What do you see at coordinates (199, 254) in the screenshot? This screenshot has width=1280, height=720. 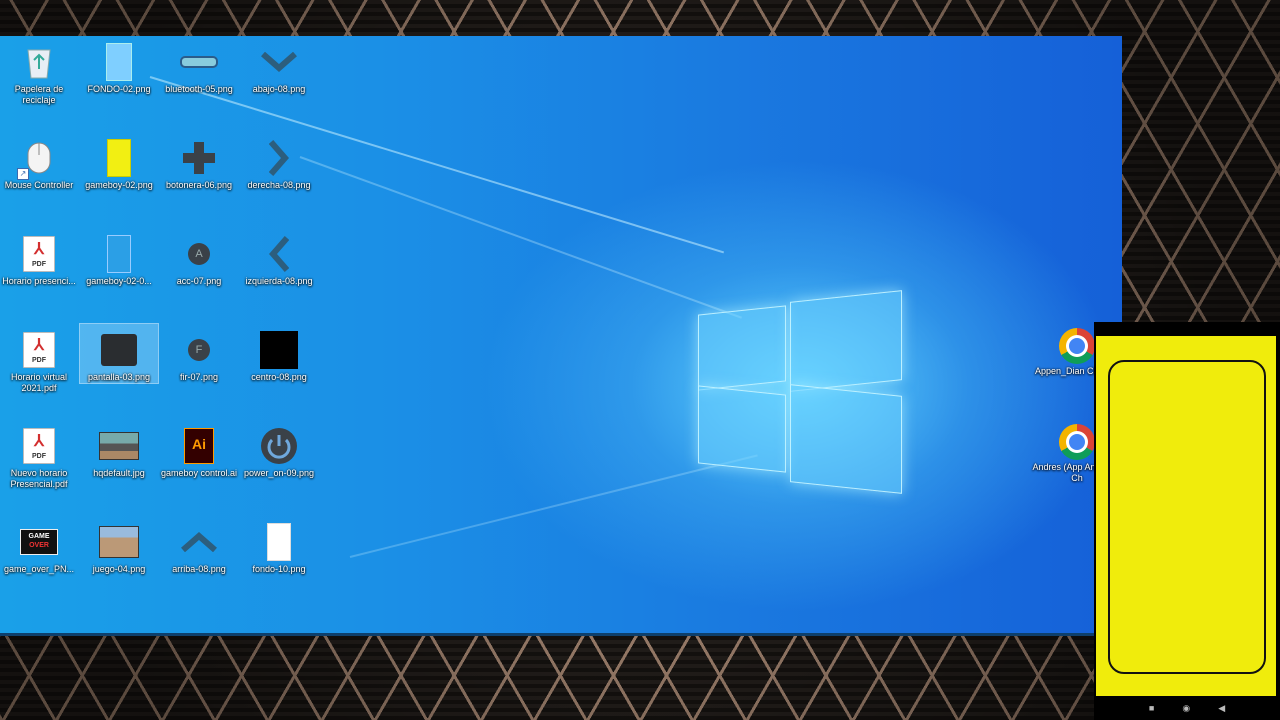 I see `a-button-icon: A` at bounding box center [199, 254].